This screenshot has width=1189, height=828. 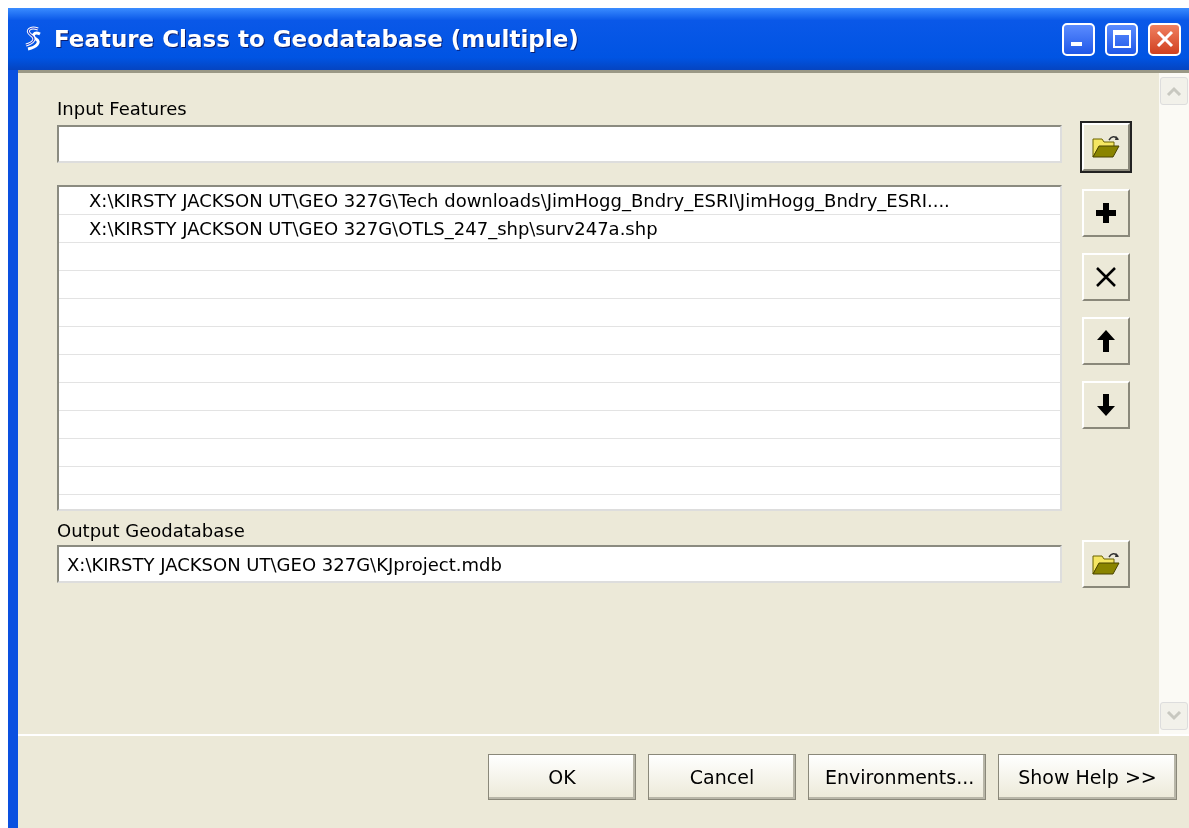 I want to click on down-arrow-icon, so click(x=1106, y=405).